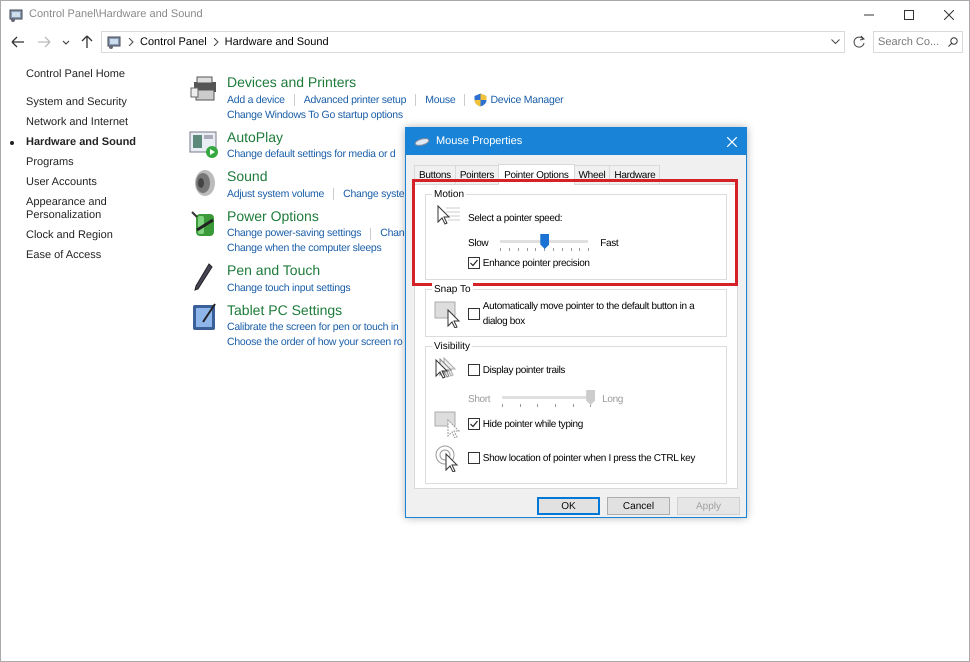 The image size is (970, 662). Describe the element at coordinates (87, 42) in the screenshot. I see `up-icon` at that location.